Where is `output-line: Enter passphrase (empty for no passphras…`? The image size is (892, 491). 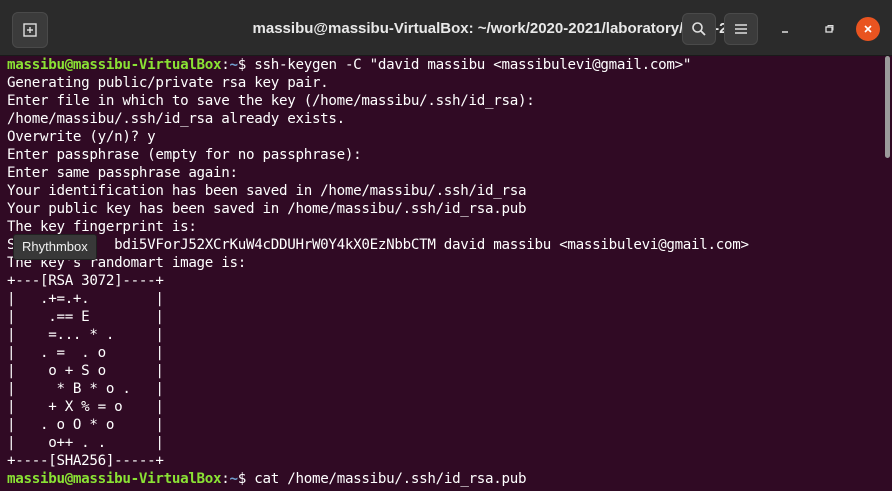 output-line: Enter passphrase (empty for no passphras… is located at coordinates (184, 155).